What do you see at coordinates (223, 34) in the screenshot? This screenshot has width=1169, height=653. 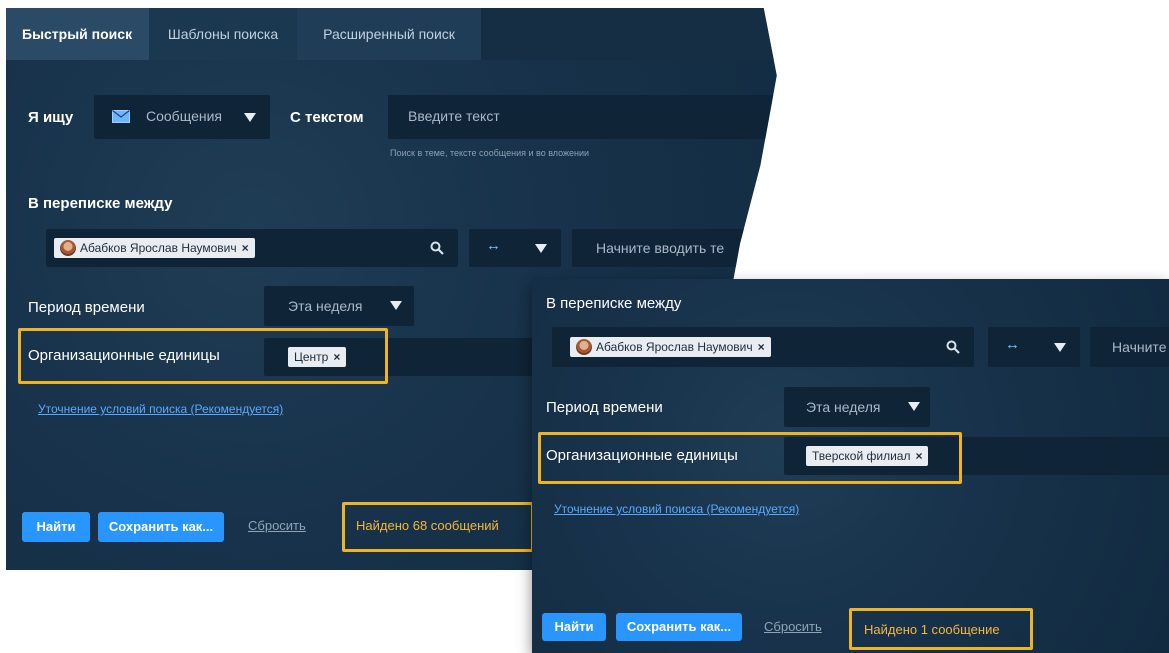 I see `tab-search-templates: Шаблоны поиска` at bounding box center [223, 34].